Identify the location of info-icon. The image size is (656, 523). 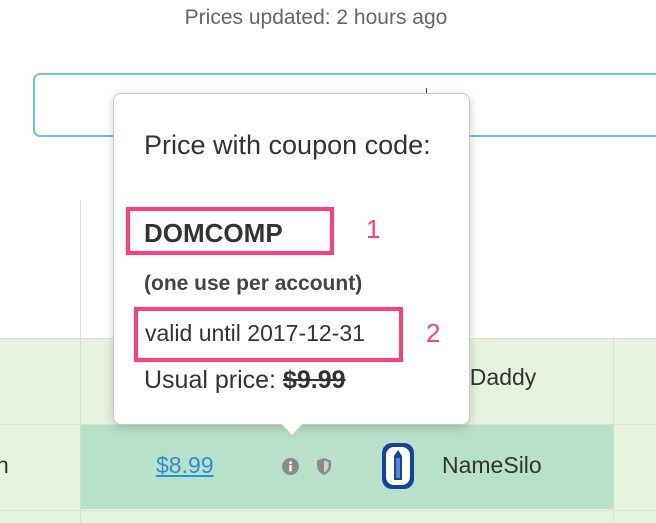
(290, 466).